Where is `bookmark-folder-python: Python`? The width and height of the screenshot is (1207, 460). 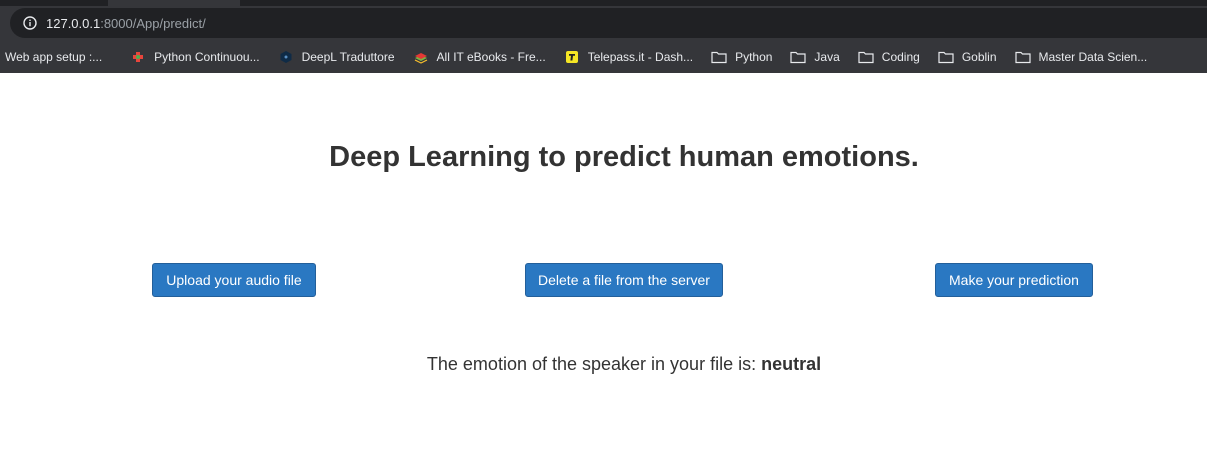 bookmark-folder-python: Python is located at coordinates (745, 57).